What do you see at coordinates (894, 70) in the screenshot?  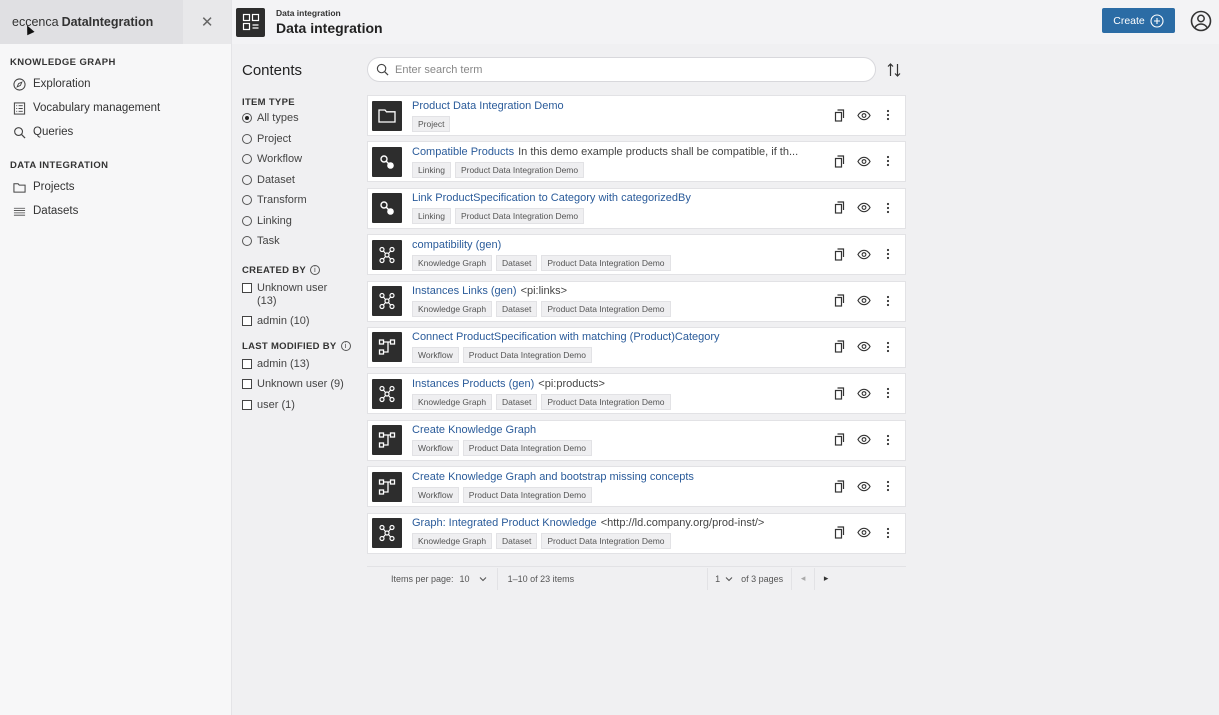 I see `sort-icon` at bounding box center [894, 70].